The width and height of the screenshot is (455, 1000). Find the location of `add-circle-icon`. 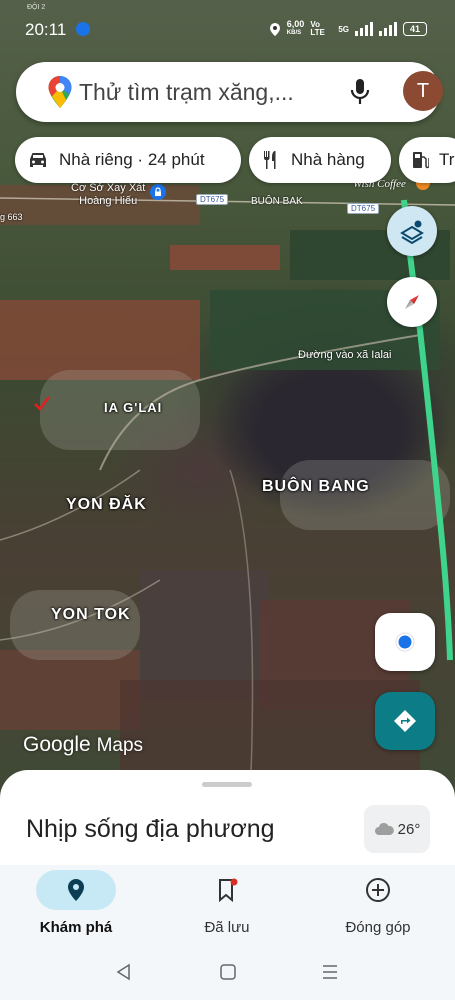

add-circle-icon is located at coordinates (378, 890).